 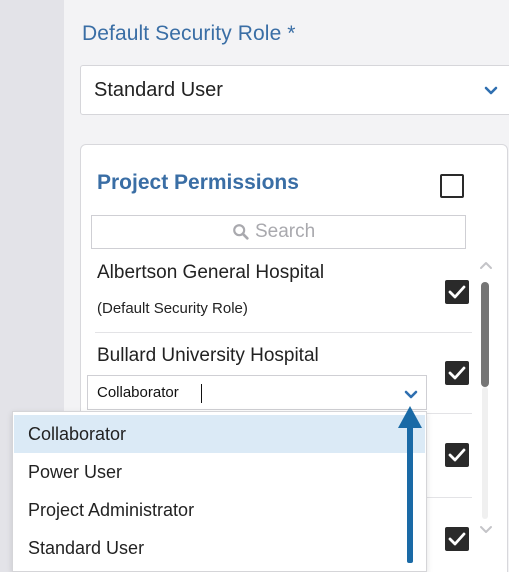 I want to click on select-all-checkbox, so click(x=452, y=186).